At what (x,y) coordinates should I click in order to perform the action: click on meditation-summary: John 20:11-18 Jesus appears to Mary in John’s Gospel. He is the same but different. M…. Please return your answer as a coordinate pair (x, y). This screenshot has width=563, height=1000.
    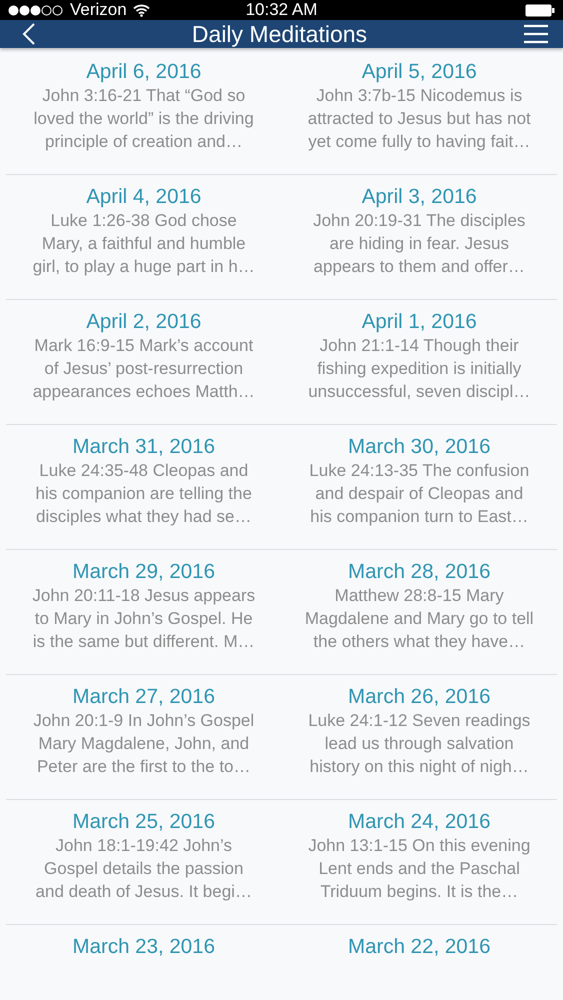
    Looking at the image, I should click on (144, 619).